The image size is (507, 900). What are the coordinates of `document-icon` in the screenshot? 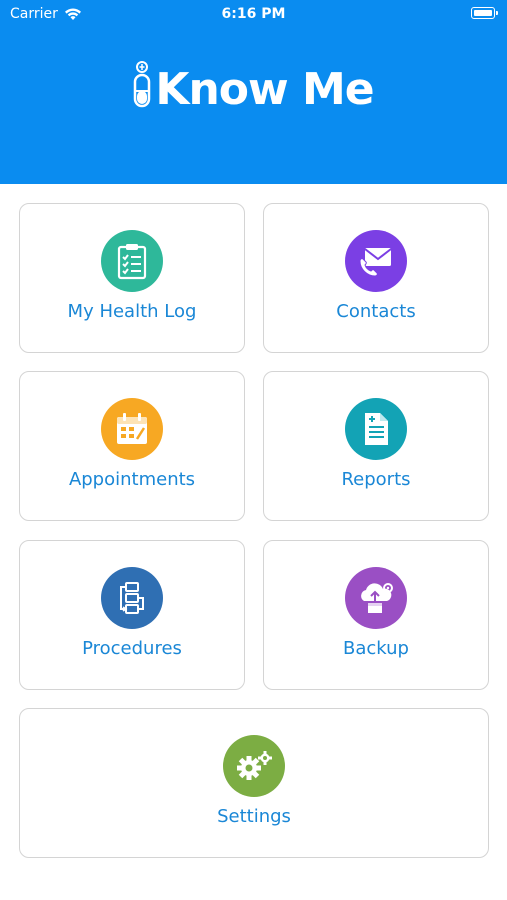 It's located at (376, 429).